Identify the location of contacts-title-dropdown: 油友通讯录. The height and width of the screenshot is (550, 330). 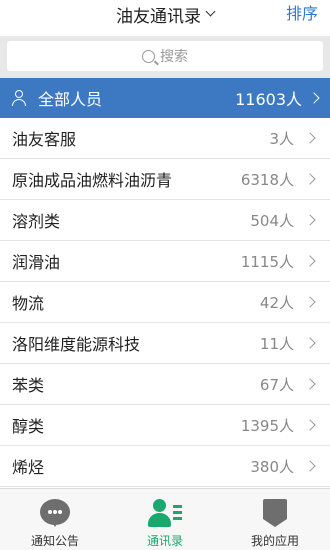
(165, 14).